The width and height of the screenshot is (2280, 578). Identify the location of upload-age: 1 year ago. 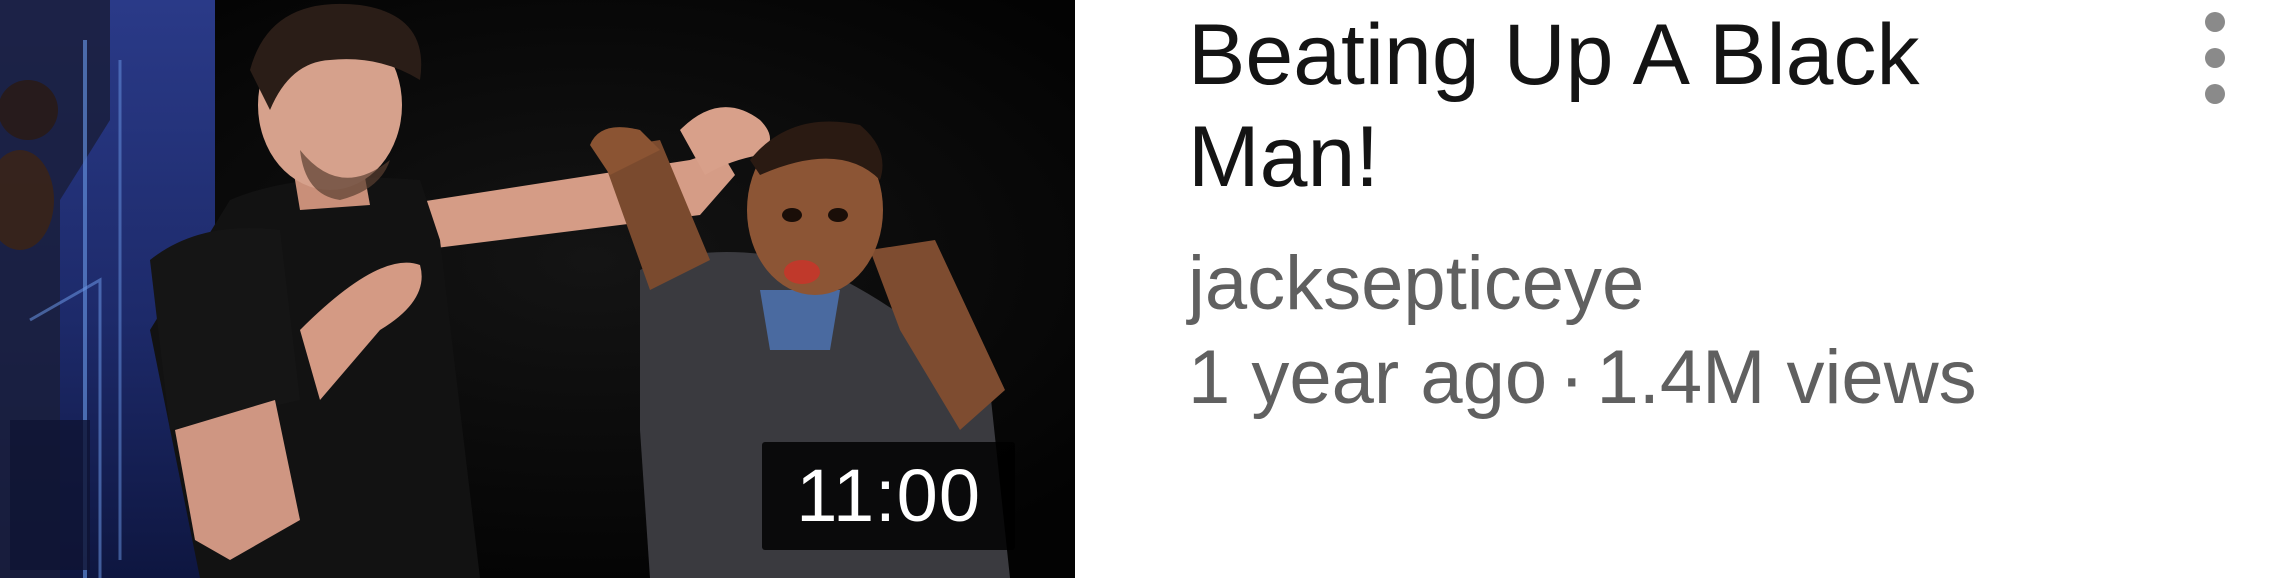
(1368, 377).